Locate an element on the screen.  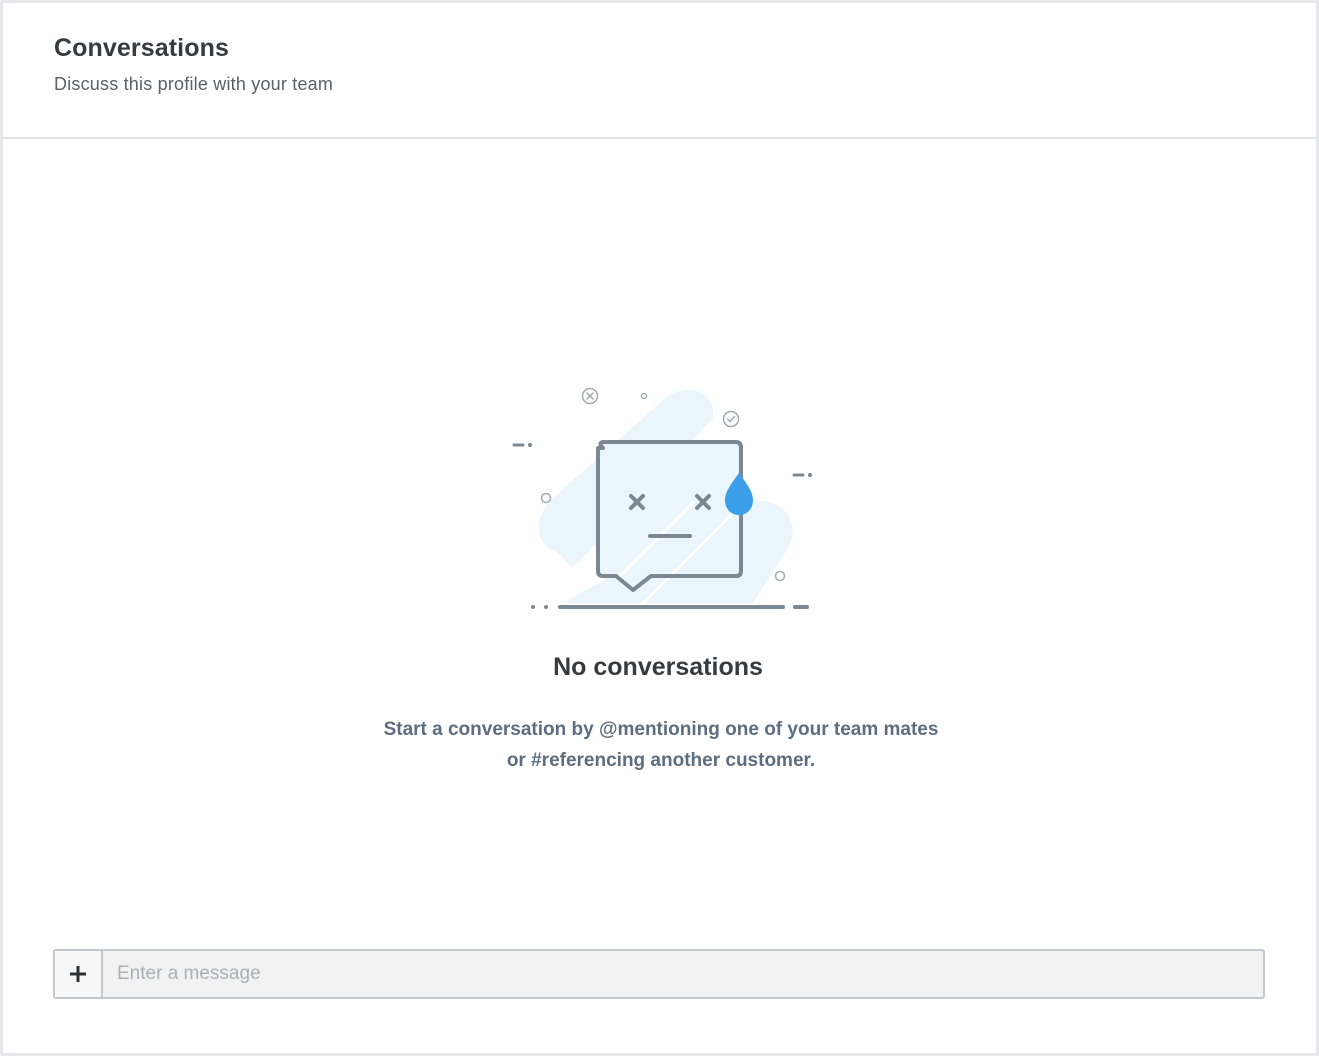
page-subtitle: Discuss this profile with your team is located at coordinates (194, 84).